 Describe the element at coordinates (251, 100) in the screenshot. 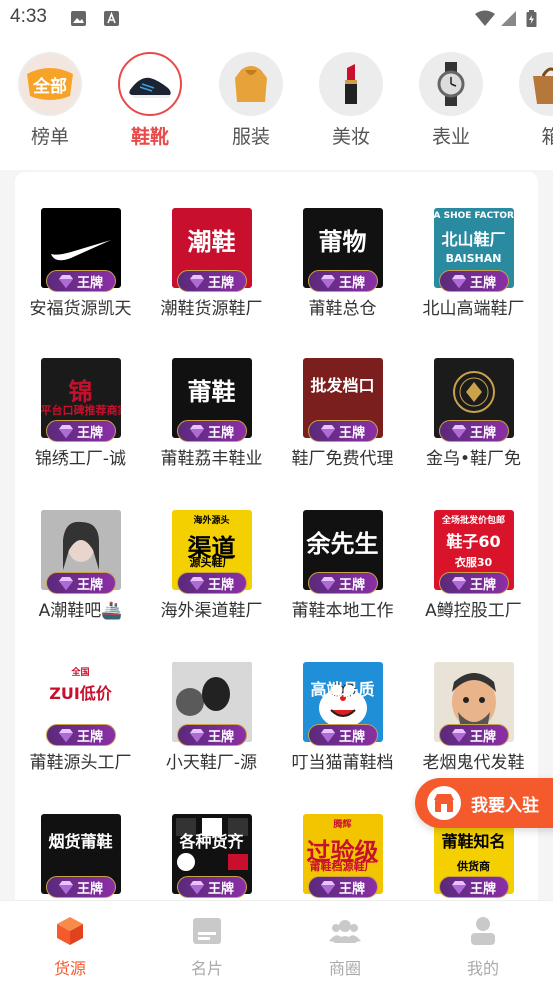

I see `category-clothing: 服装` at that location.